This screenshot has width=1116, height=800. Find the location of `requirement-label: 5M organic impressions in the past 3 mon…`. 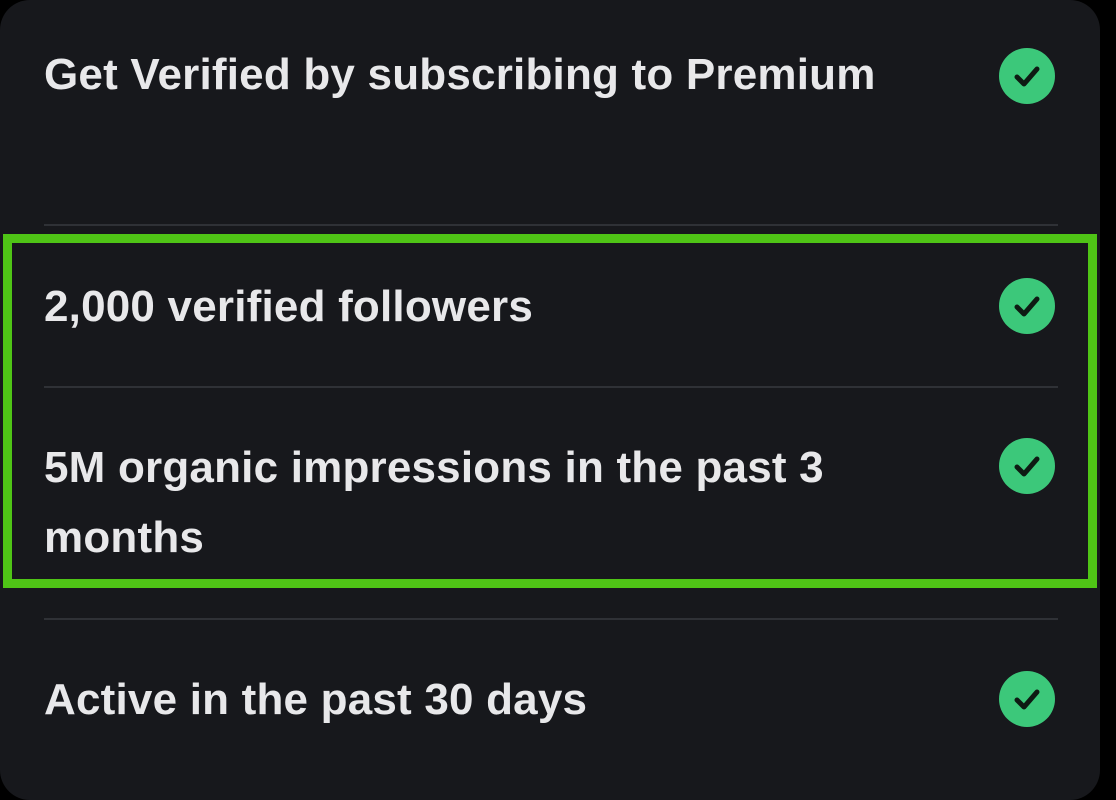

requirement-label: 5M organic impressions in the past 3 mon… is located at coordinates (434, 502).